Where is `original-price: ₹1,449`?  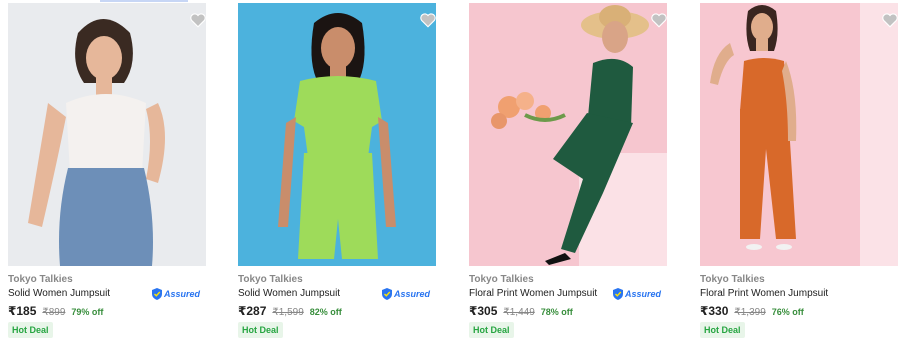
original-price: ₹1,449 is located at coordinates (519, 312).